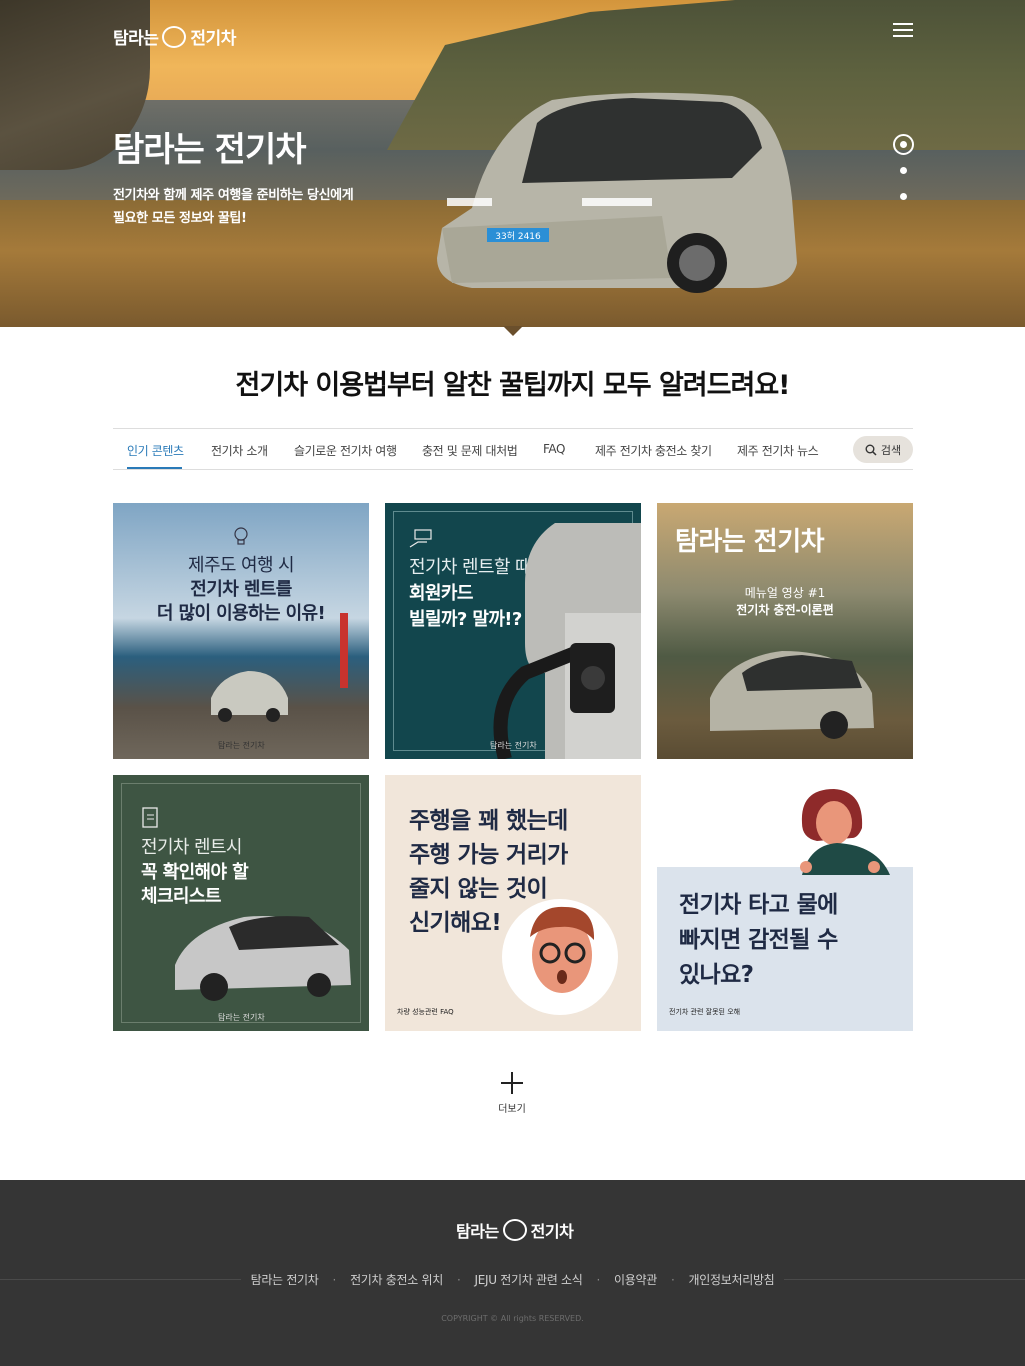 The width and height of the screenshot is (1025, 1366). Describe the element at coordinates (241, 1017) in the screenshot. I see `card-4-foot: 탐라는 전기차` at that location.